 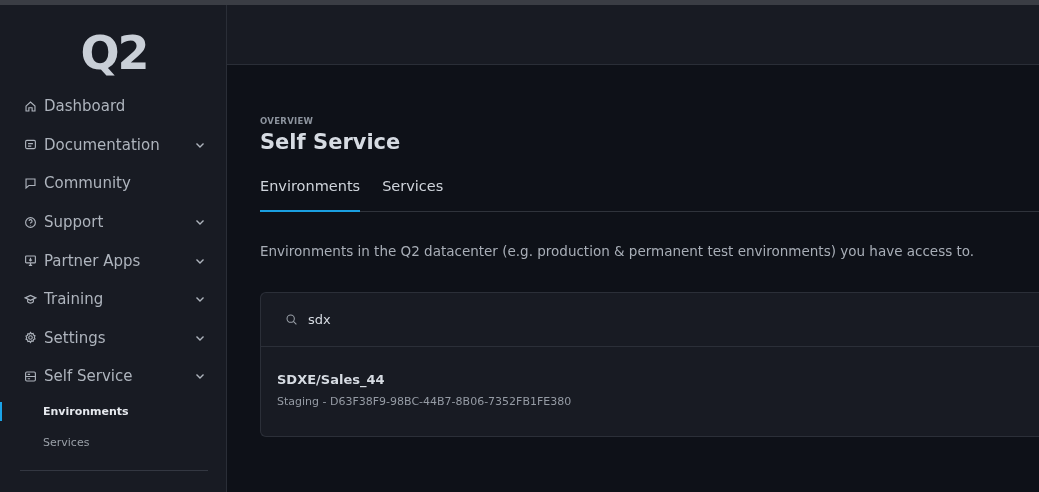 I want to click on nav-subitem: Services, so click(x=114, y=442).